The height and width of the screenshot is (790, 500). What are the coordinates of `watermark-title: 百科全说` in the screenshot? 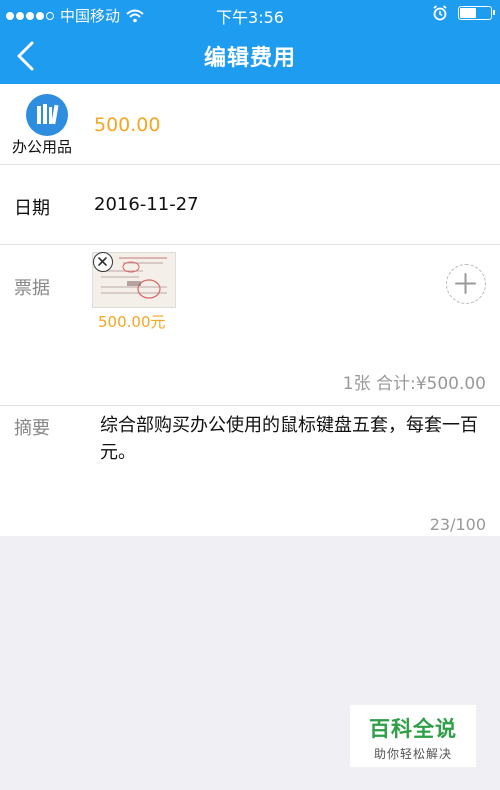 It's located at (413, 729).